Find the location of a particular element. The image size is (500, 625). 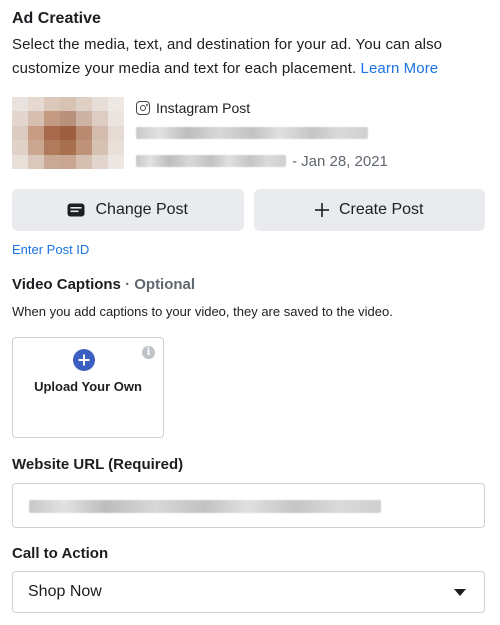

video-captions-title: Video Captions · Optional is located at coordinates (103, 284).